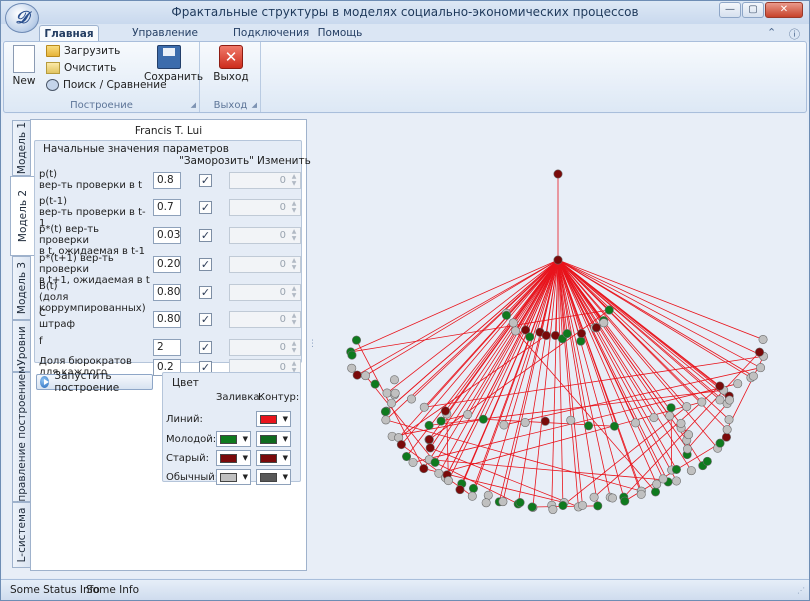 The width and height of the screenshot is (810, 601). What do you see at coordinates (94, 382) in the screenshot?
I see `run-build-button: Запустить построение` at bounding box center [94, 382].